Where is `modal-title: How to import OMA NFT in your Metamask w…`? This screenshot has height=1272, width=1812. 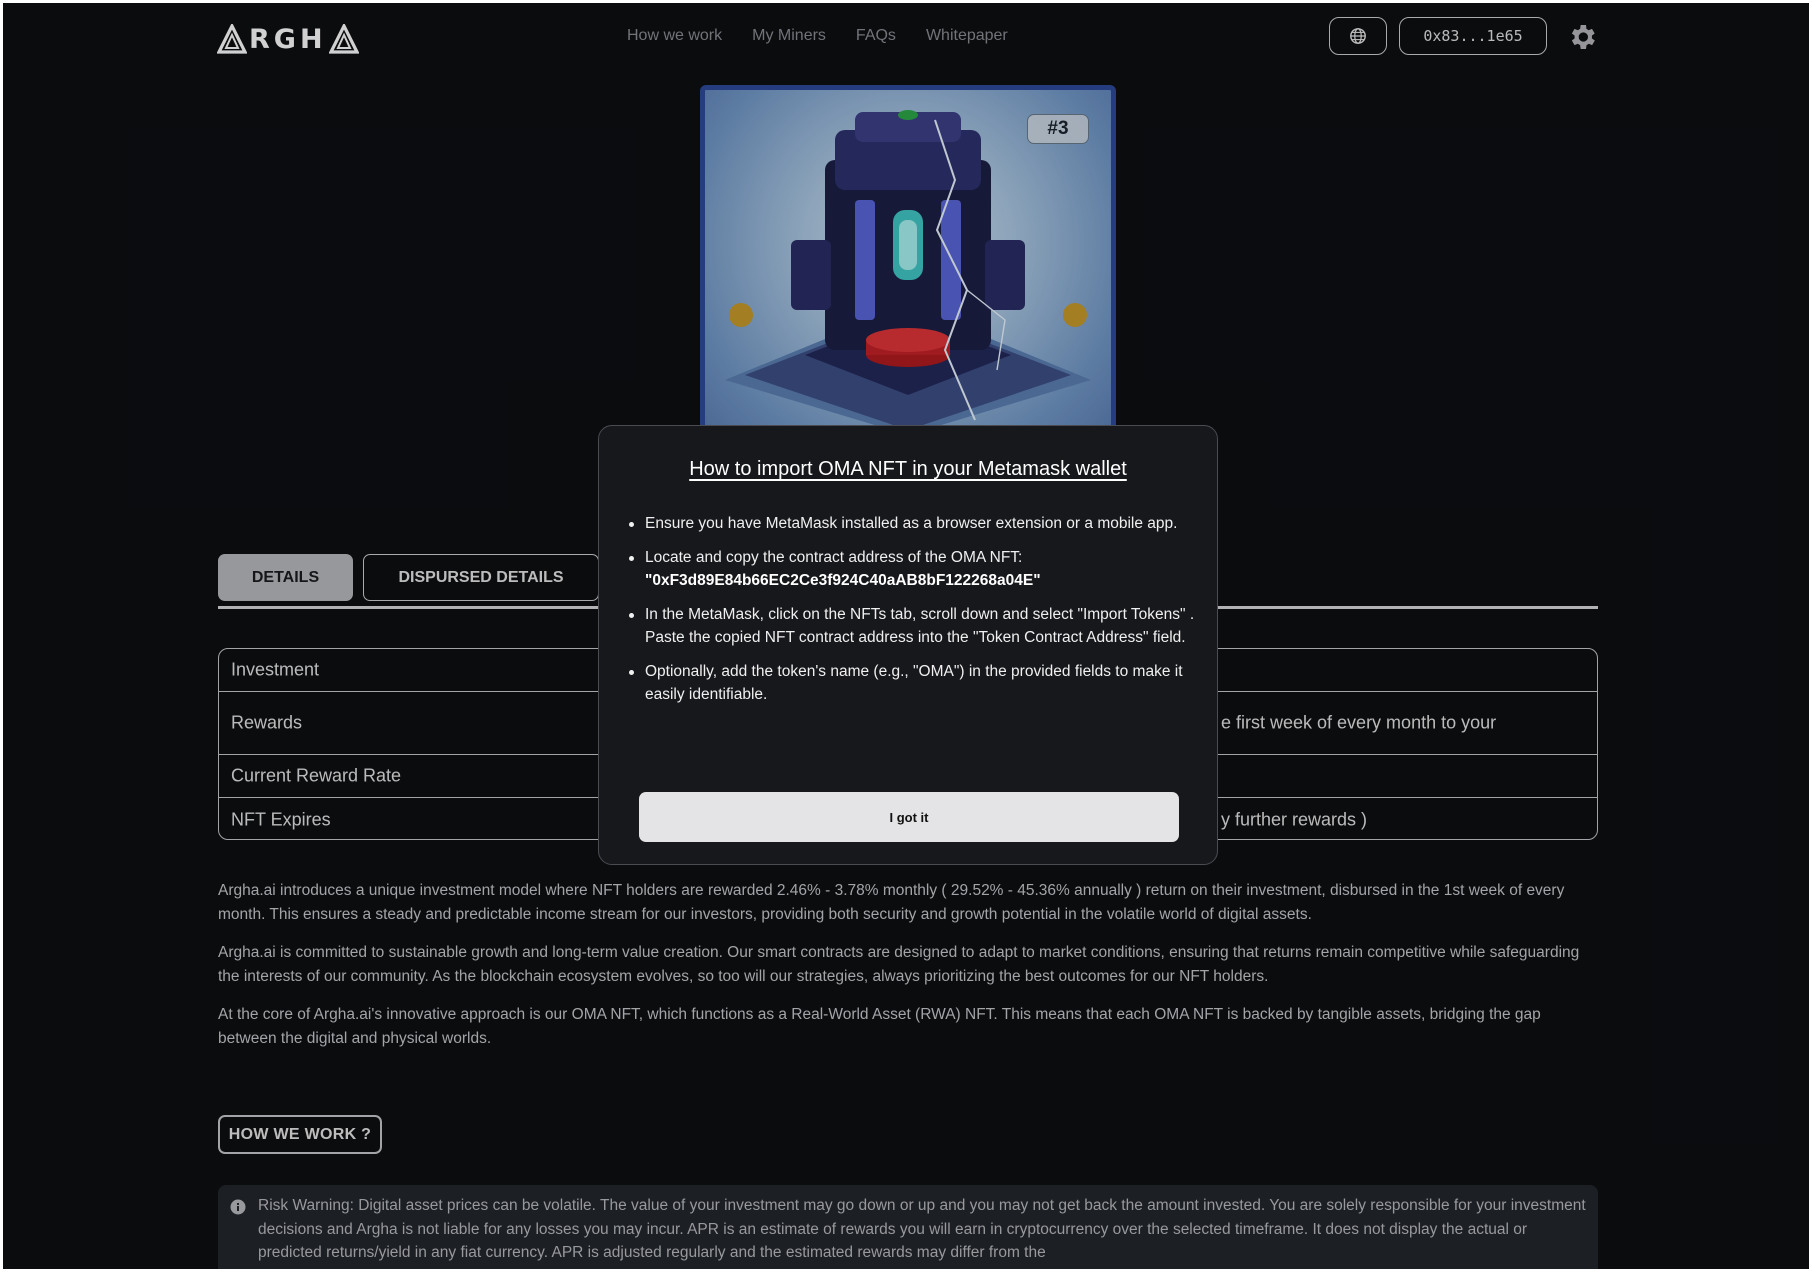
modal-title: How to import OMA NFT in your Metamask w… is located at coordinates (908, 469).